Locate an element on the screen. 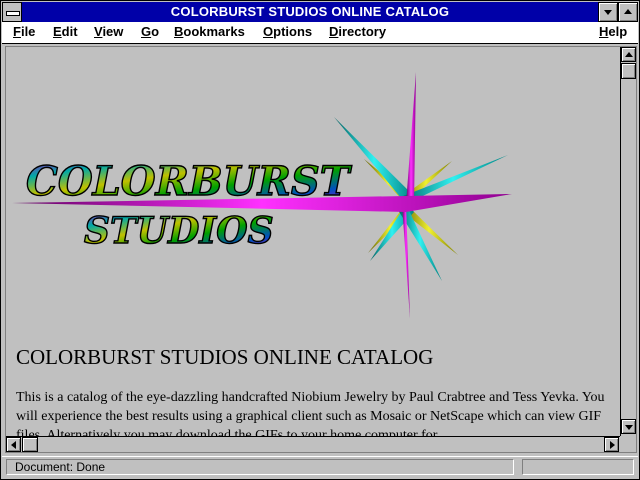 This screenshot has height=480, width=640. menu-directory-accel: D is located at coordinates (334, 31).